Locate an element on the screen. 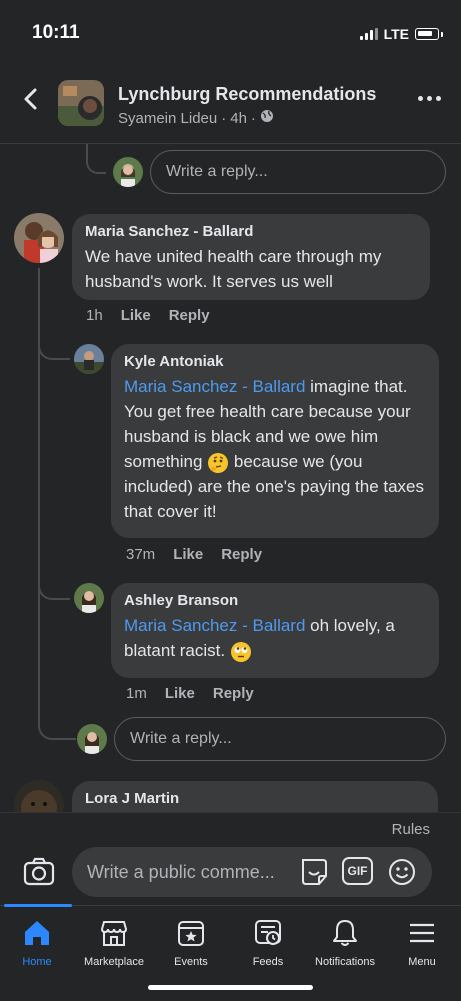 The height and width of the screenshot is (1001, 461). post-time: 4h is located at coordinates (238, 118).